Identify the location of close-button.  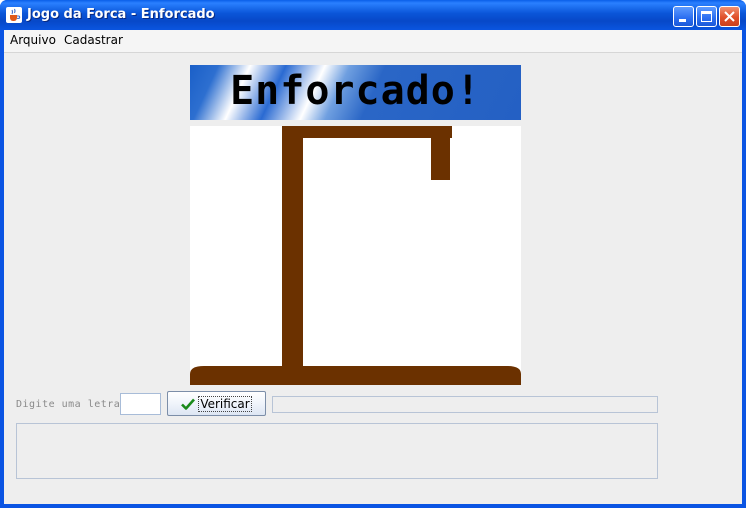
(729, 16).